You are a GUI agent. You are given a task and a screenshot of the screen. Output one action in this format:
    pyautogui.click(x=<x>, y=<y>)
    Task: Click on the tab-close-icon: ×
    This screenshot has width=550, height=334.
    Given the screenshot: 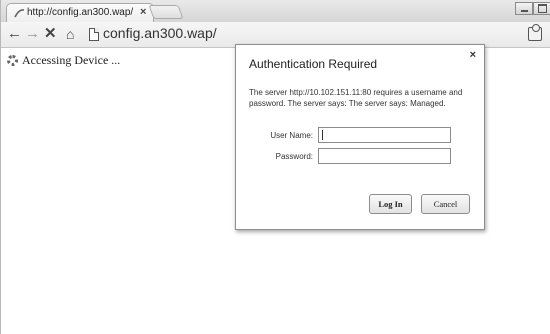 What is the action you would take?
    pyautogui.click(x=143, y=12)
    